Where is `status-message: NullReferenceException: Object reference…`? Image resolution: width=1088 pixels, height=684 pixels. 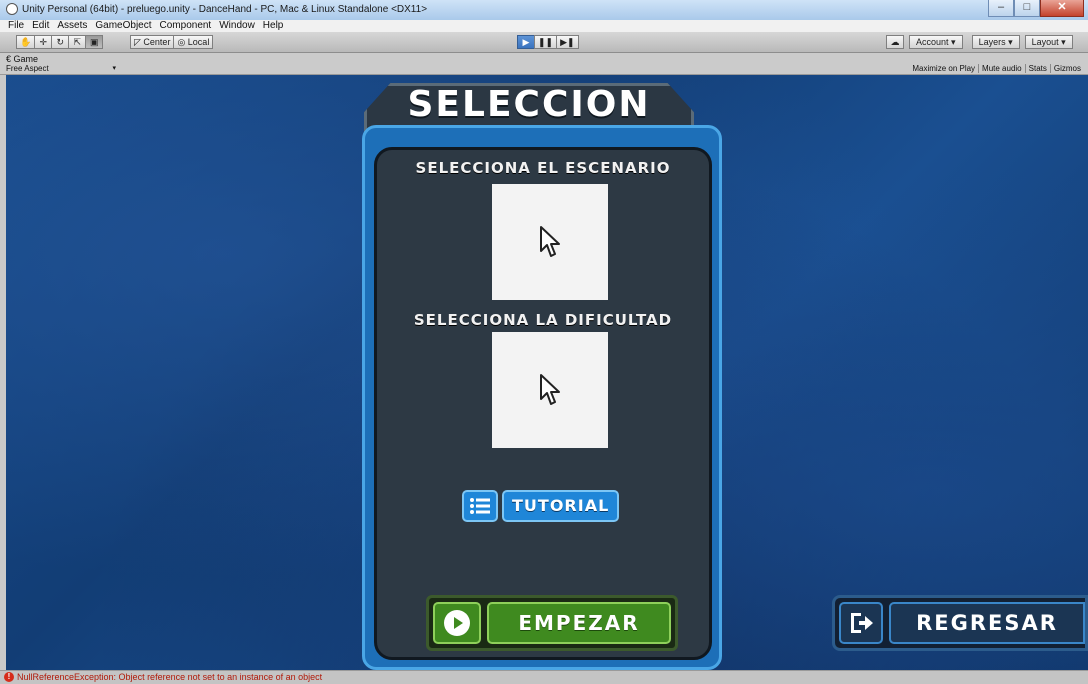
status-message: NullReferenceException: Object reference… is located at coordinates (170, 677).